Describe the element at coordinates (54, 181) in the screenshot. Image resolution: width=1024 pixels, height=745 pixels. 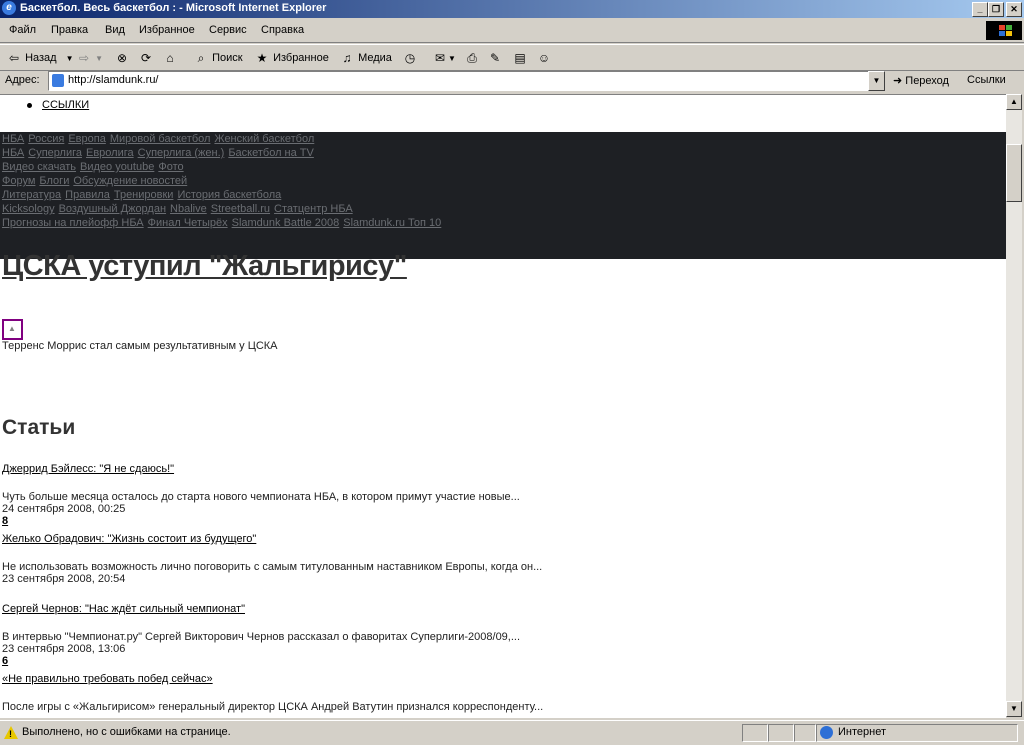
I see `nav-link: Блоги` at that location.